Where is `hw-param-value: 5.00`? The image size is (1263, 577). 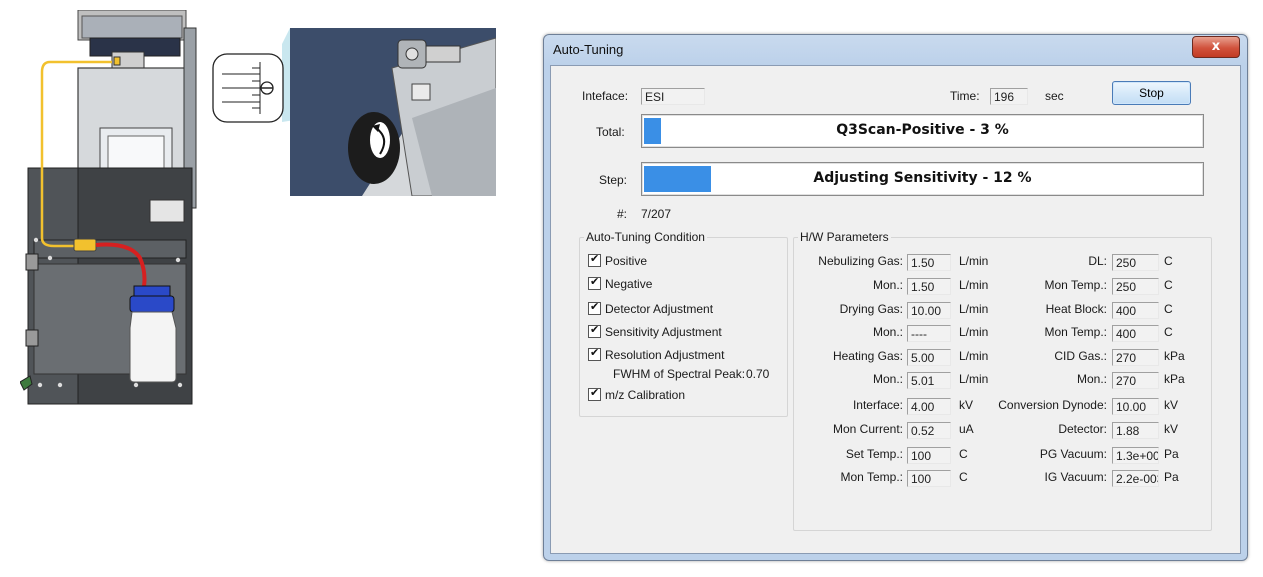 hw-param-value: 5.00 is located at coordinates (929, 357).